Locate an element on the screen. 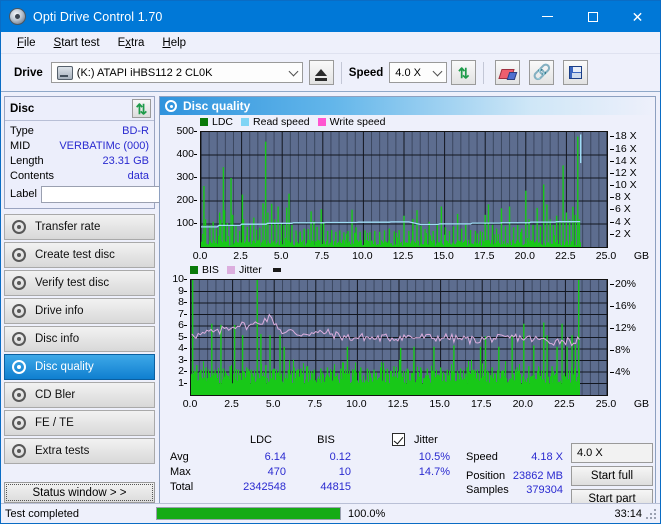  eject-button is located at coordinates (321, 72).